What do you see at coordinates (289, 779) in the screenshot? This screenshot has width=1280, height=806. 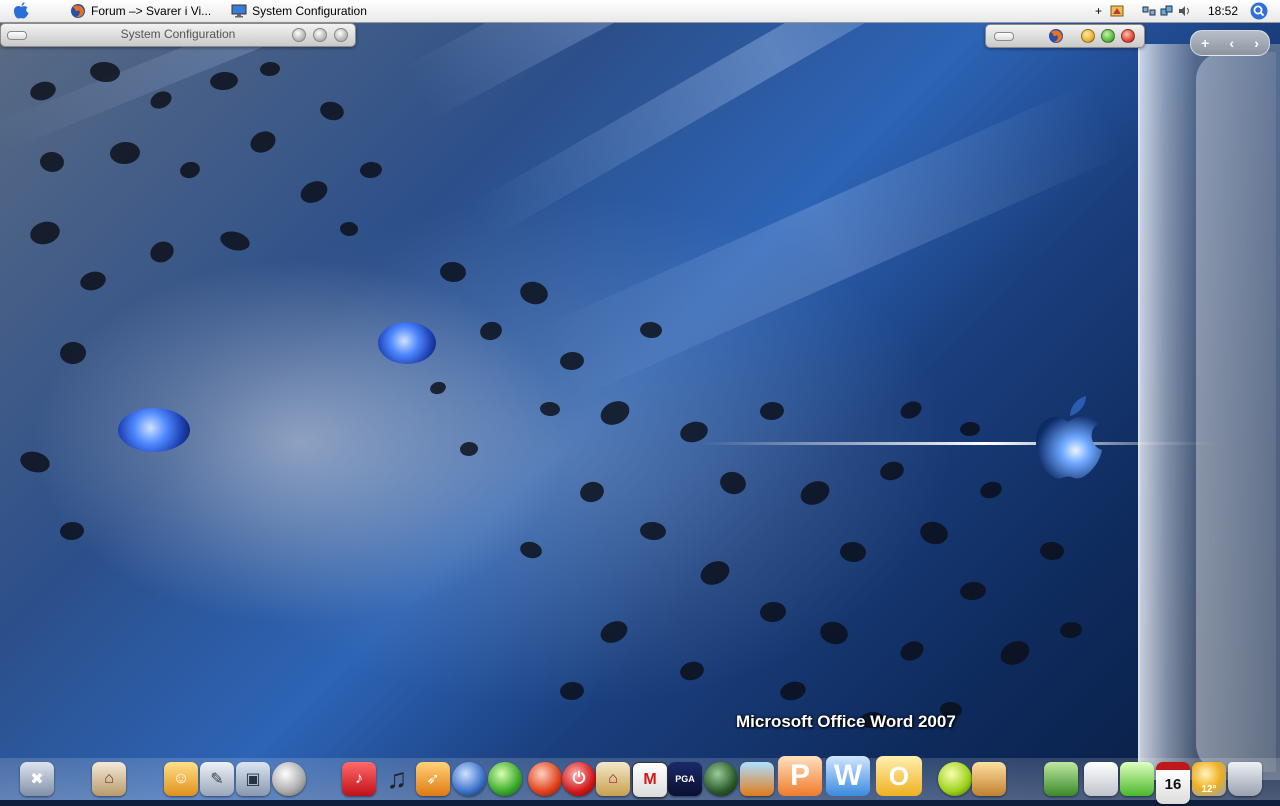 I see `speaker-icon` at bounding box center [289, 779].